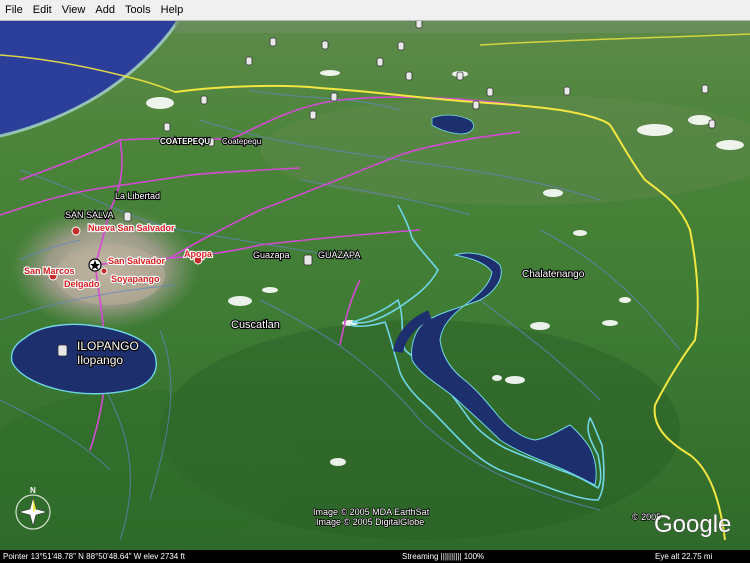 Image resolution: width=750 pixels, height=563 pixels. What do you see at coordinates (241, 141) in the screenshot?
I see `label-coatepeque: Coatepequ` at bounding box center [241, 141].